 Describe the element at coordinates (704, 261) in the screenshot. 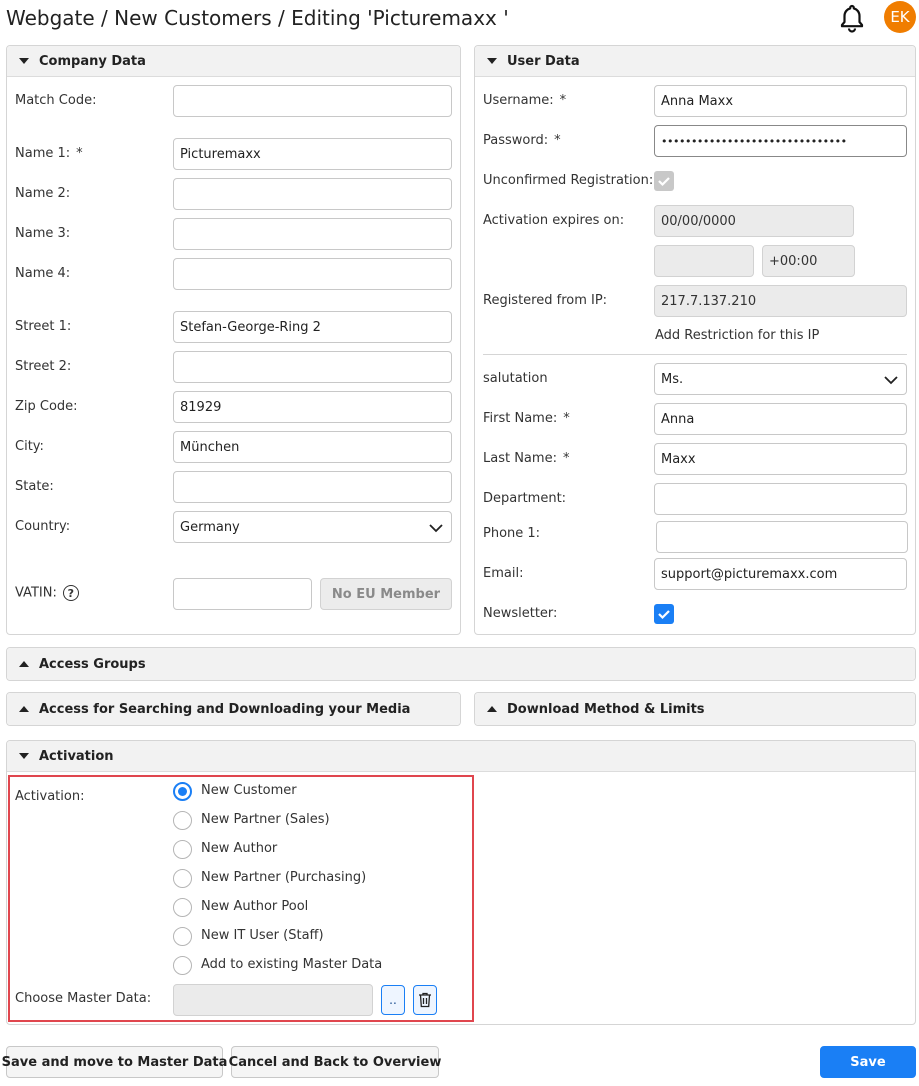

I see `activation-time-input` at that location.